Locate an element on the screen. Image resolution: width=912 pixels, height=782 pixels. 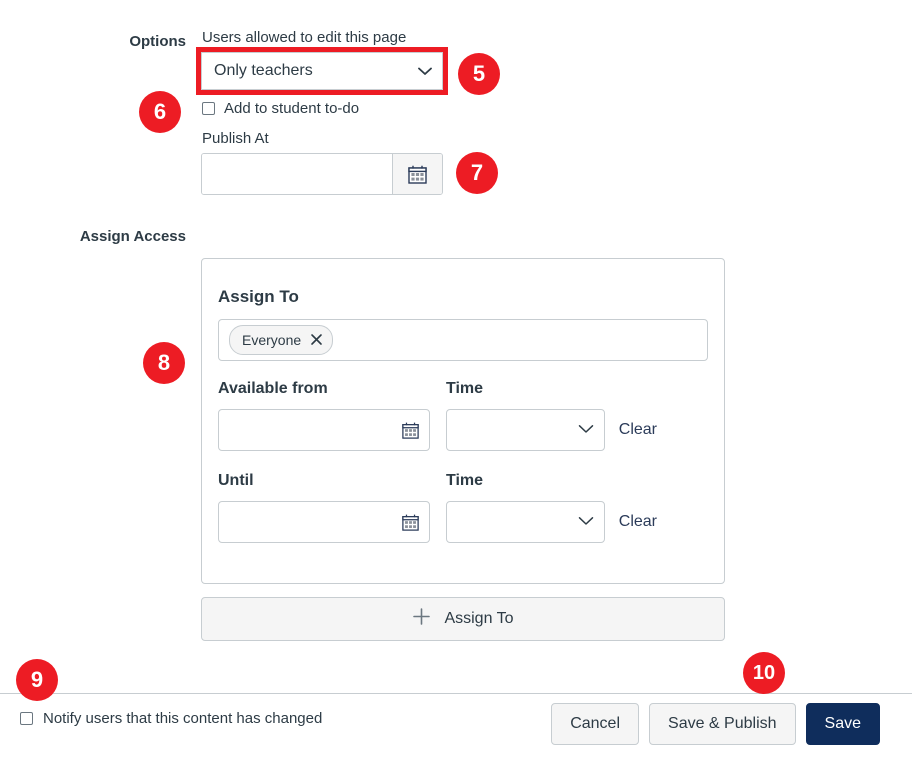
users-allowed-select: Only teachers is located at coordinates (322, 71).